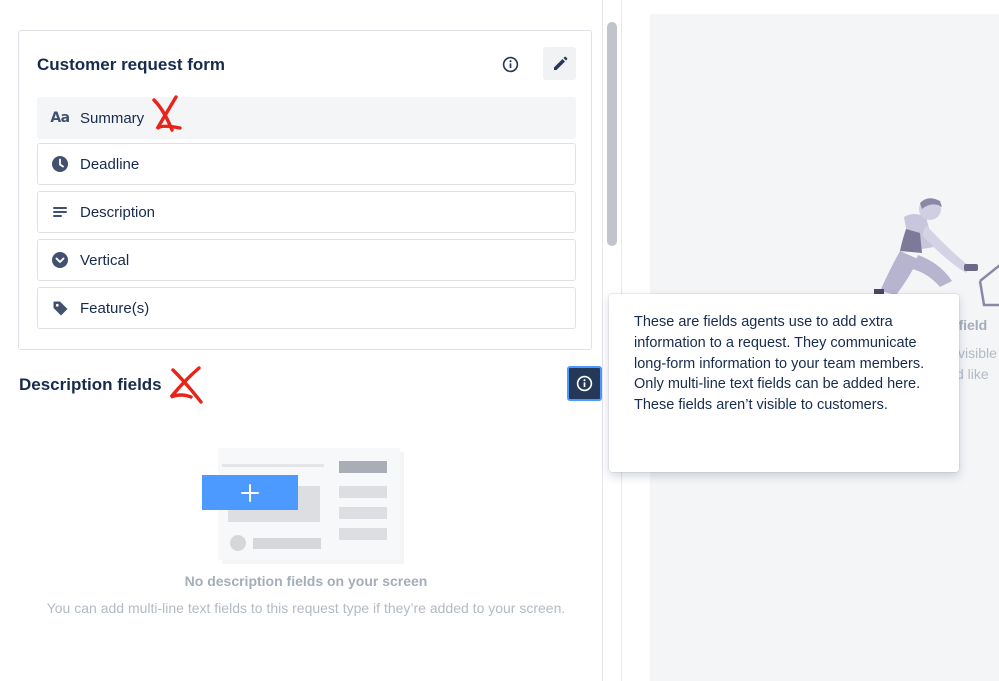 This screenshot has height=681, width=999. Describe the element at coordinates (936, 252) in the screenshot. I see `person-illustration` at that location.